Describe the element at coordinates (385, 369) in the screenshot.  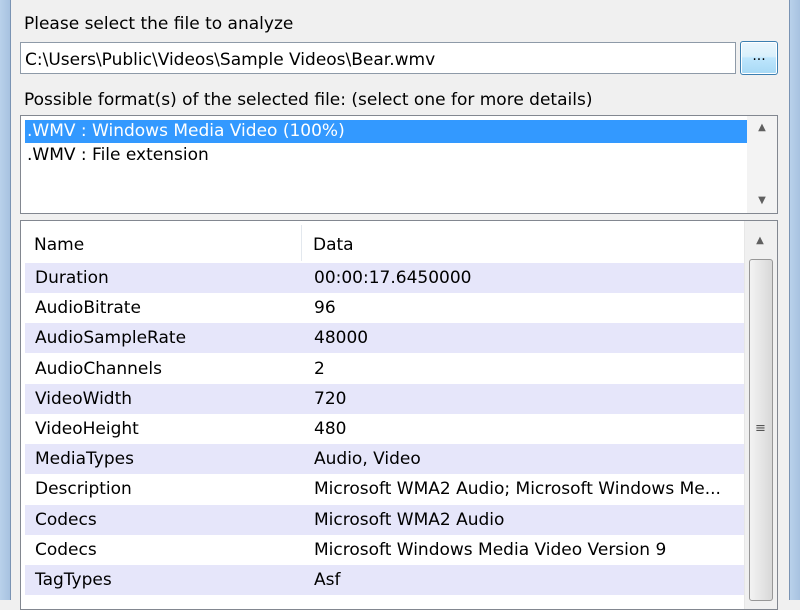
I see `table-row: AudioChannels 2` at that location.